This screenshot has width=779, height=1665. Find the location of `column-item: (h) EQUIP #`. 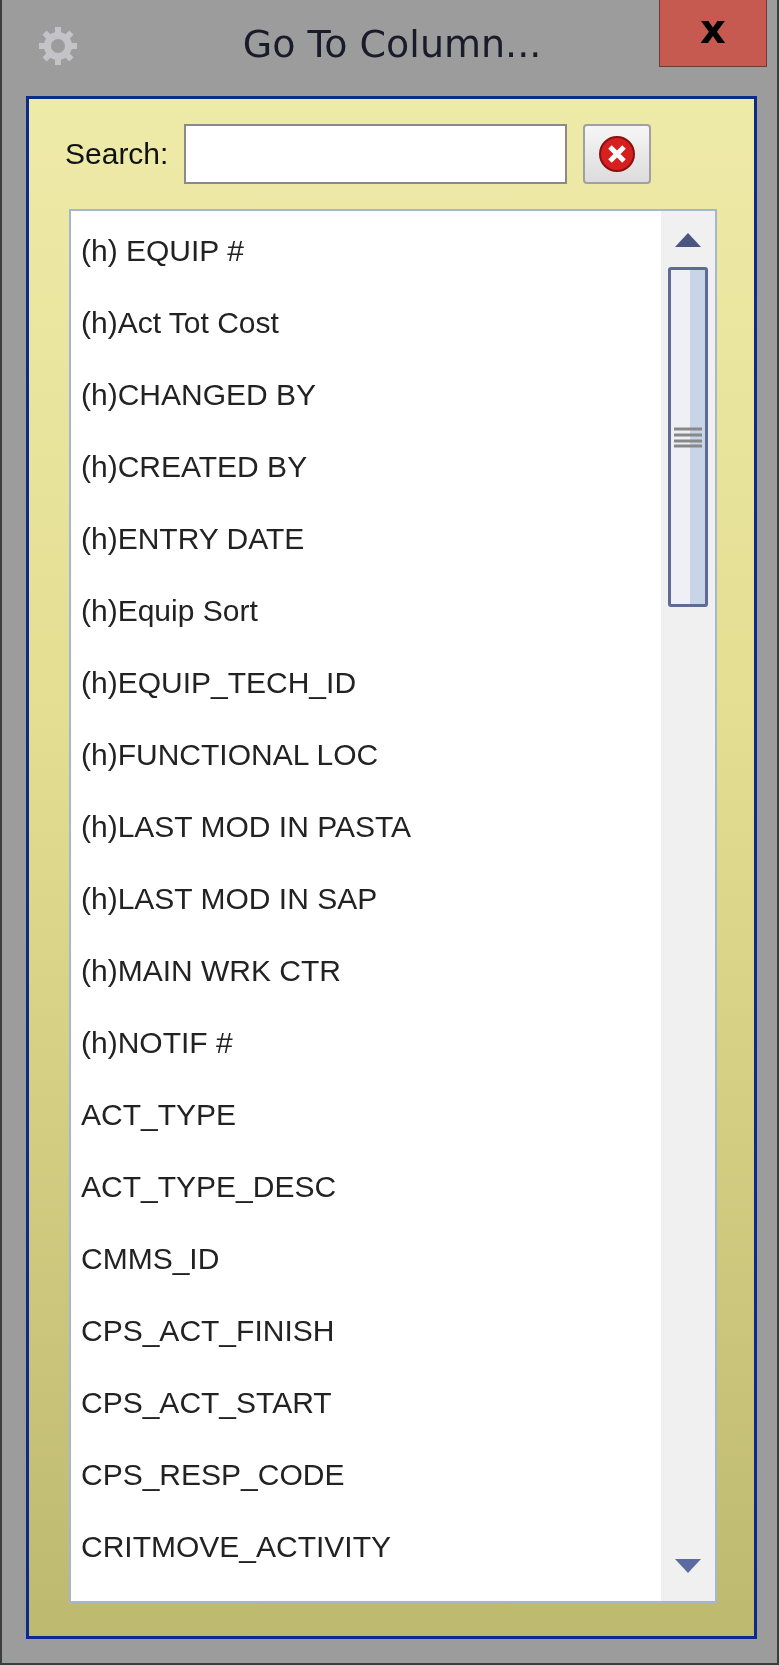

column-item: (h) EQUIP # is located at coordinates (162, 251).